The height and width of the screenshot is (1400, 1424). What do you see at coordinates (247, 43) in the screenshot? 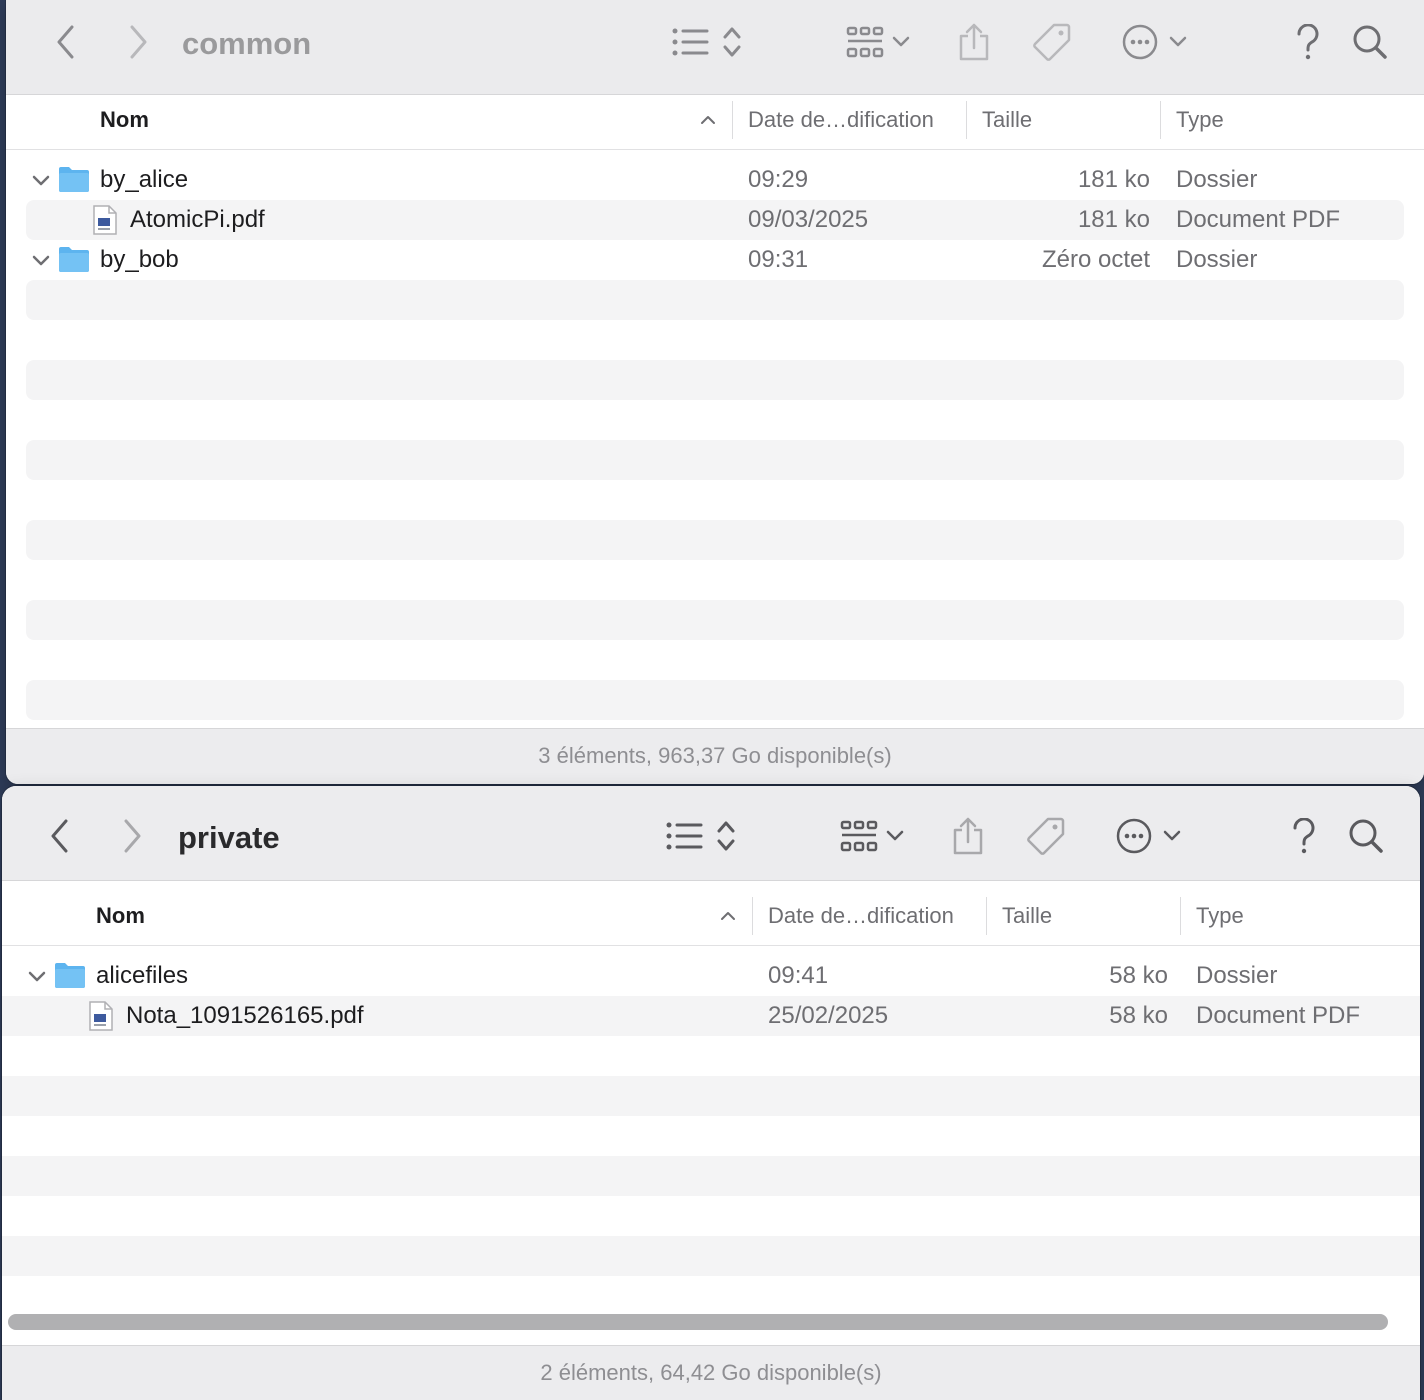
I see `window-title: common` at bounding box center [247, 43].